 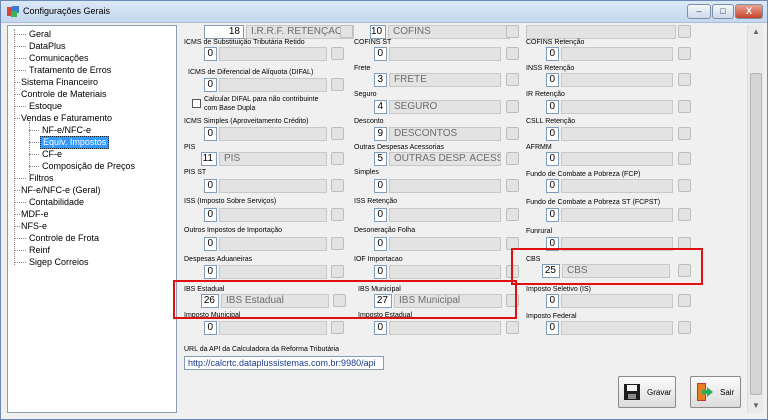 What do you see at coordinates (210, 134) in the screenshot?
I see `icms-simples-field: 0` at bounding box center [210, 134].